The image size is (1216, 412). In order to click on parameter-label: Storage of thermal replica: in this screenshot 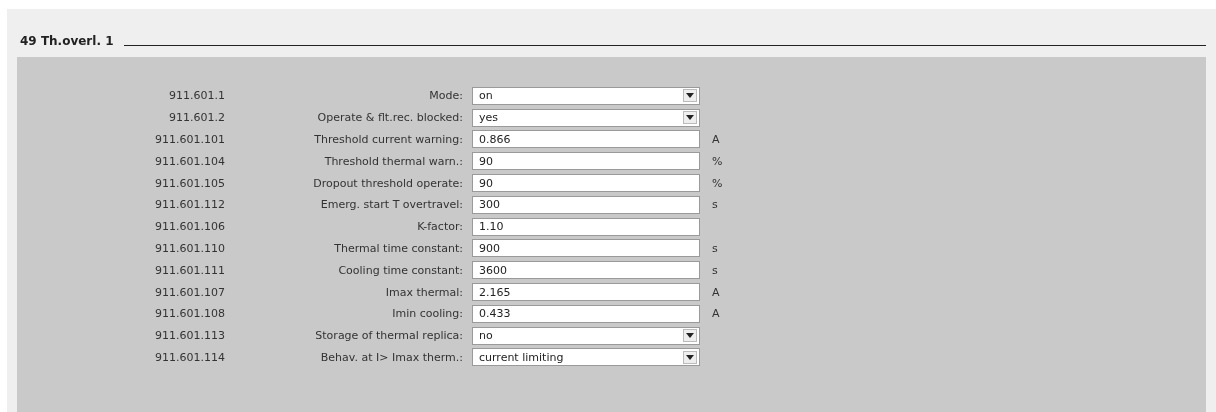, I will do `click(388, 336)`.